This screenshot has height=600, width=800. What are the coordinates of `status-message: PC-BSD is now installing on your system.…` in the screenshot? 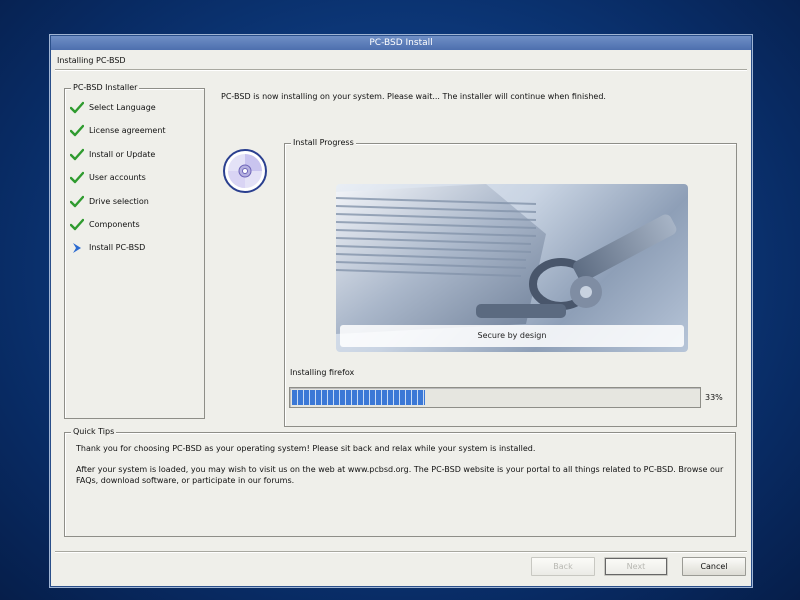 It's located at (413, 96).